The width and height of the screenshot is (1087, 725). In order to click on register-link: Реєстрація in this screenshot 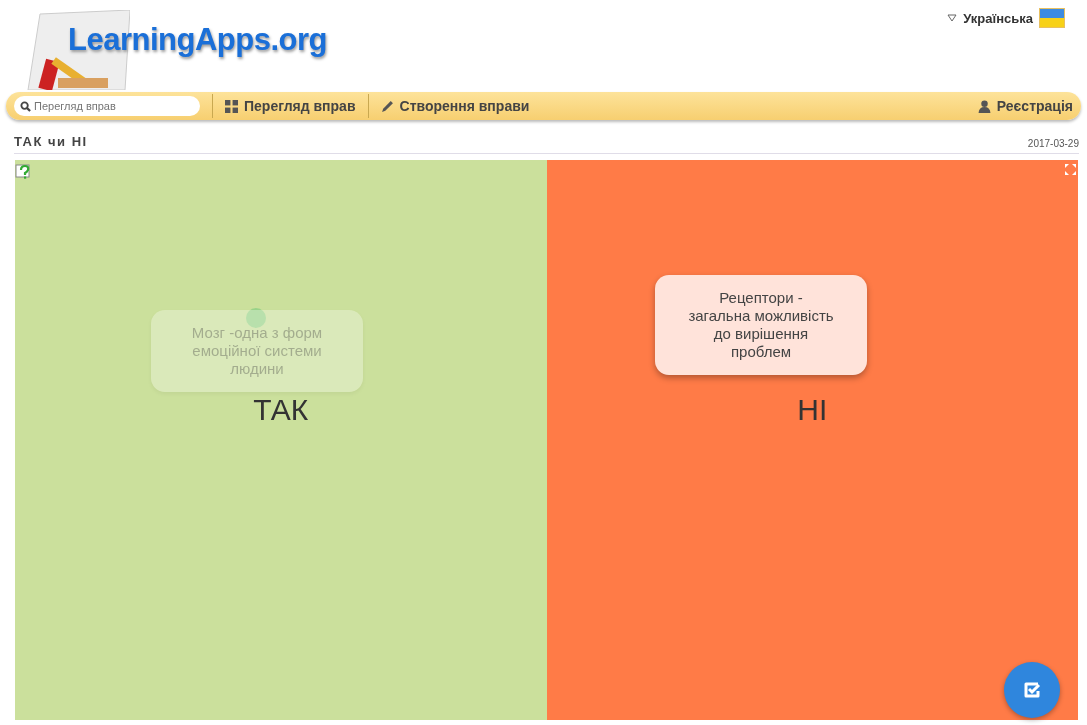, I will do `click(1025, 106)`.